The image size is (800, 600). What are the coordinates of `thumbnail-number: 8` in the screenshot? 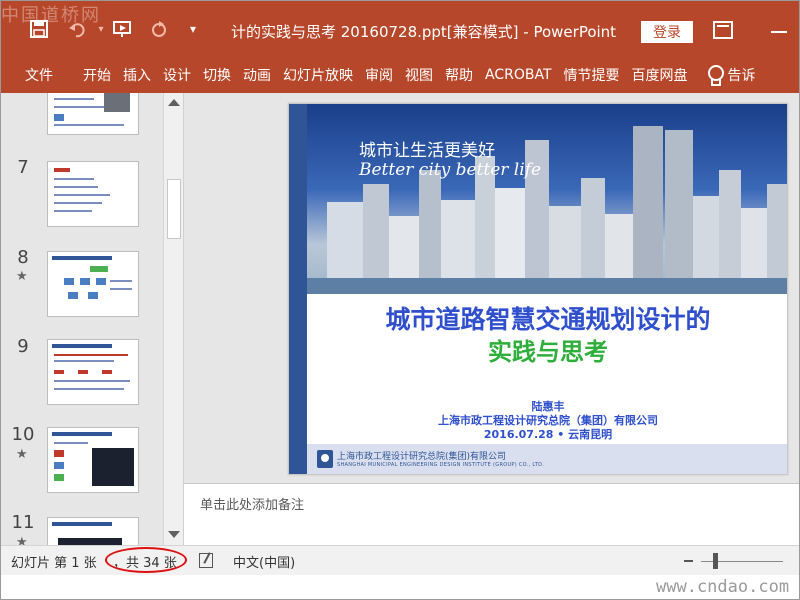 It's located at (23, 257).